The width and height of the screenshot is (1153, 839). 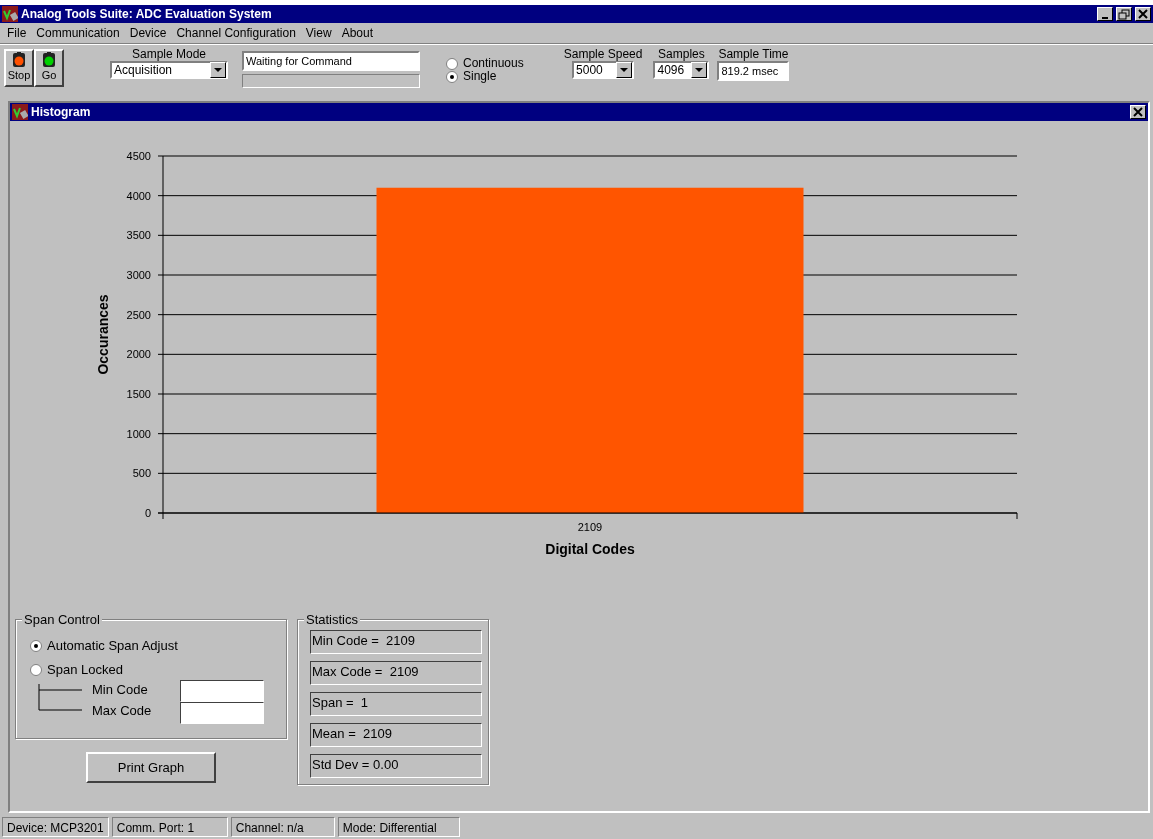 What do you see at coordinates (753, 54) in the screenshot?
I see `field-label: Sample Time` at bounding box center [753, 54].